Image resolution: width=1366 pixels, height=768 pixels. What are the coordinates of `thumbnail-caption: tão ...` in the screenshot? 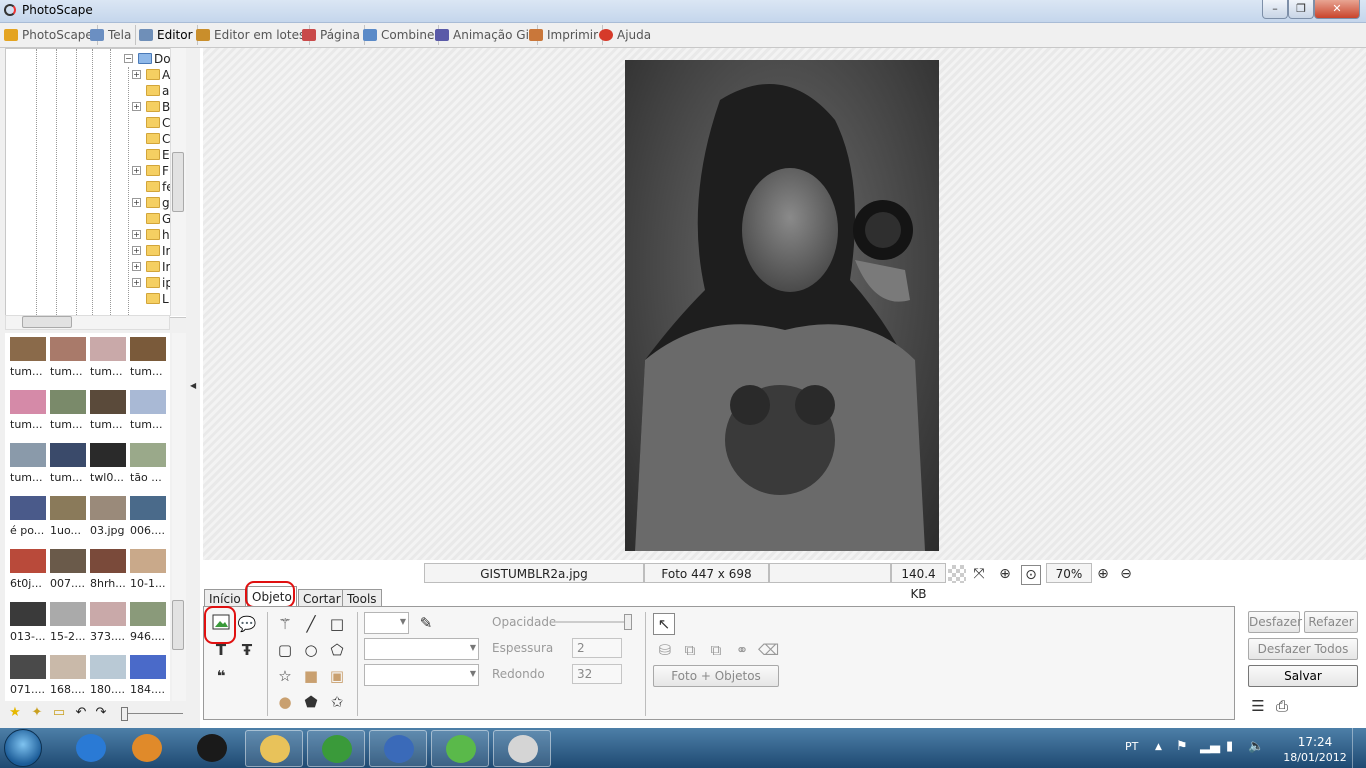 It's located at (150, 477).